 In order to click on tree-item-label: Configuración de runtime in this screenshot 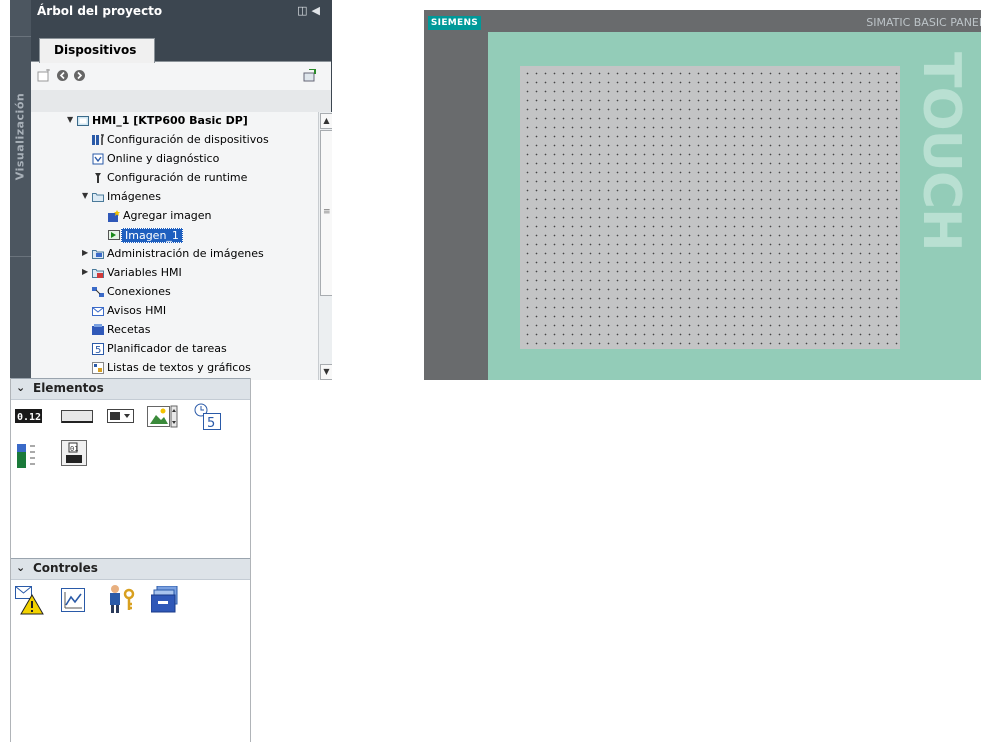, I will do `click(177, 177)`.